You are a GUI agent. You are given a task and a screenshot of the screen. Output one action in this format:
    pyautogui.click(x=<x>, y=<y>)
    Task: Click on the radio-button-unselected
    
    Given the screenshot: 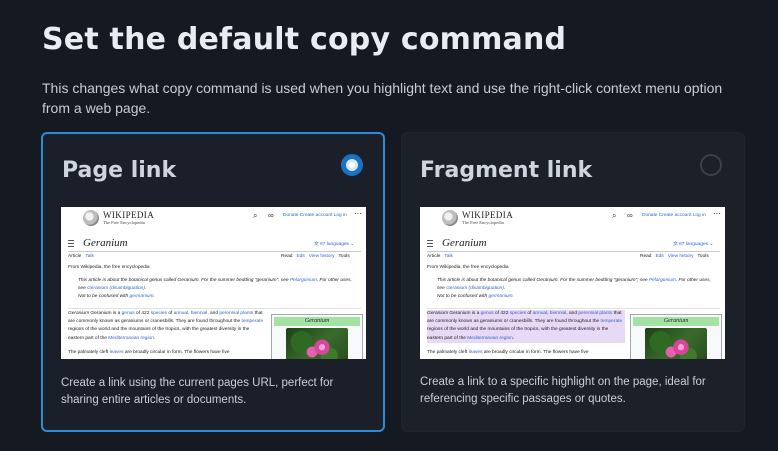 What is the action you would take?
    pyautogui.click(x=711, y=165)
    